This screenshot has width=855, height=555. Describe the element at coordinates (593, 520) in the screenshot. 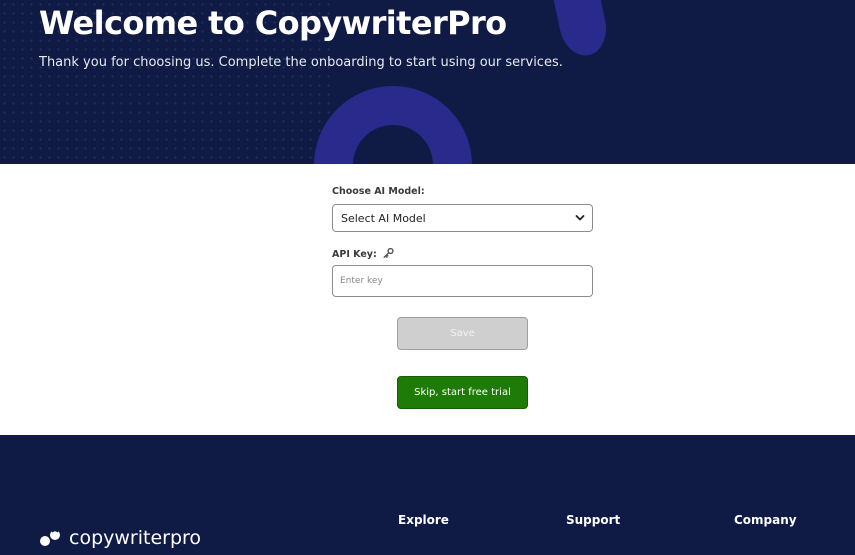

I see `footer-col-support: Support` at that location.